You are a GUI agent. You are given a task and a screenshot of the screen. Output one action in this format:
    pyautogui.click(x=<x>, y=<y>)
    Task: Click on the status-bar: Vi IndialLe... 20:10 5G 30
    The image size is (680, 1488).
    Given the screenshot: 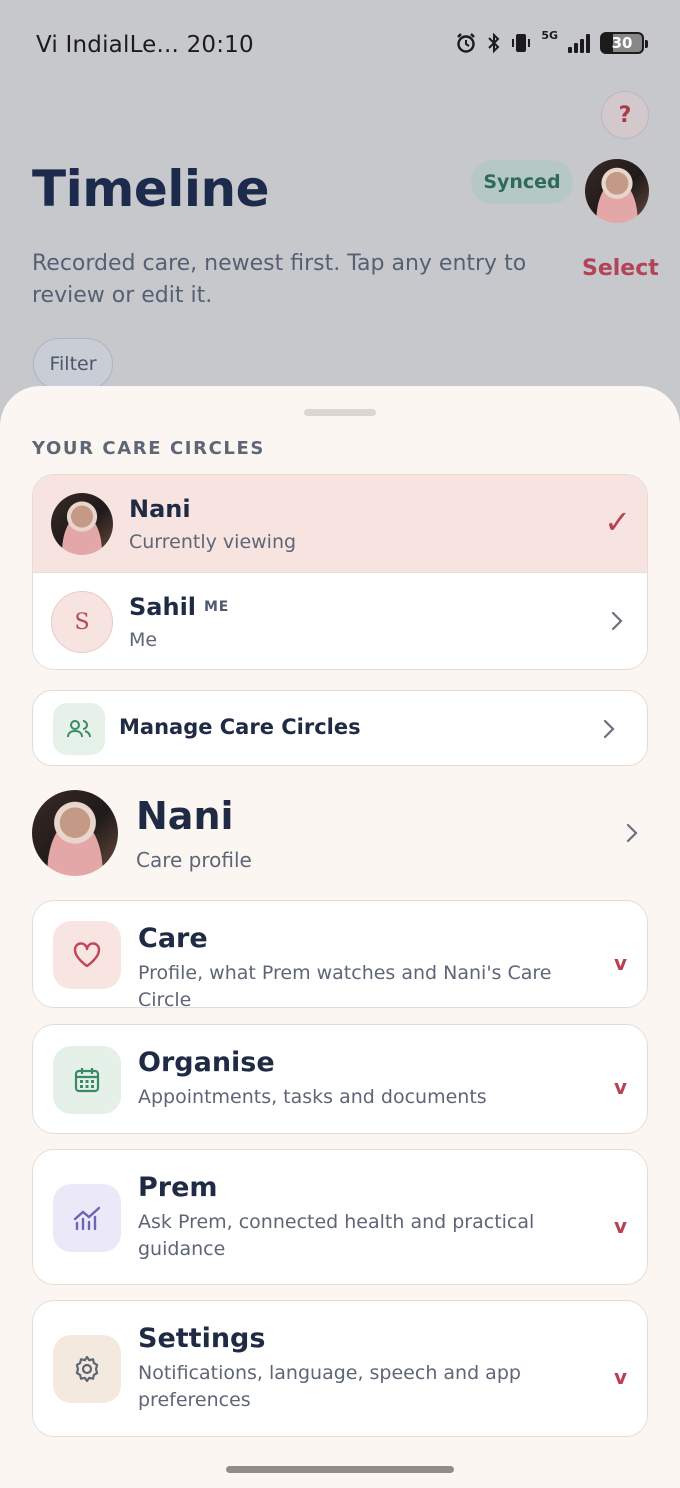 What is the action you would take?
    pyautogui.click(x=340, y=46)
    